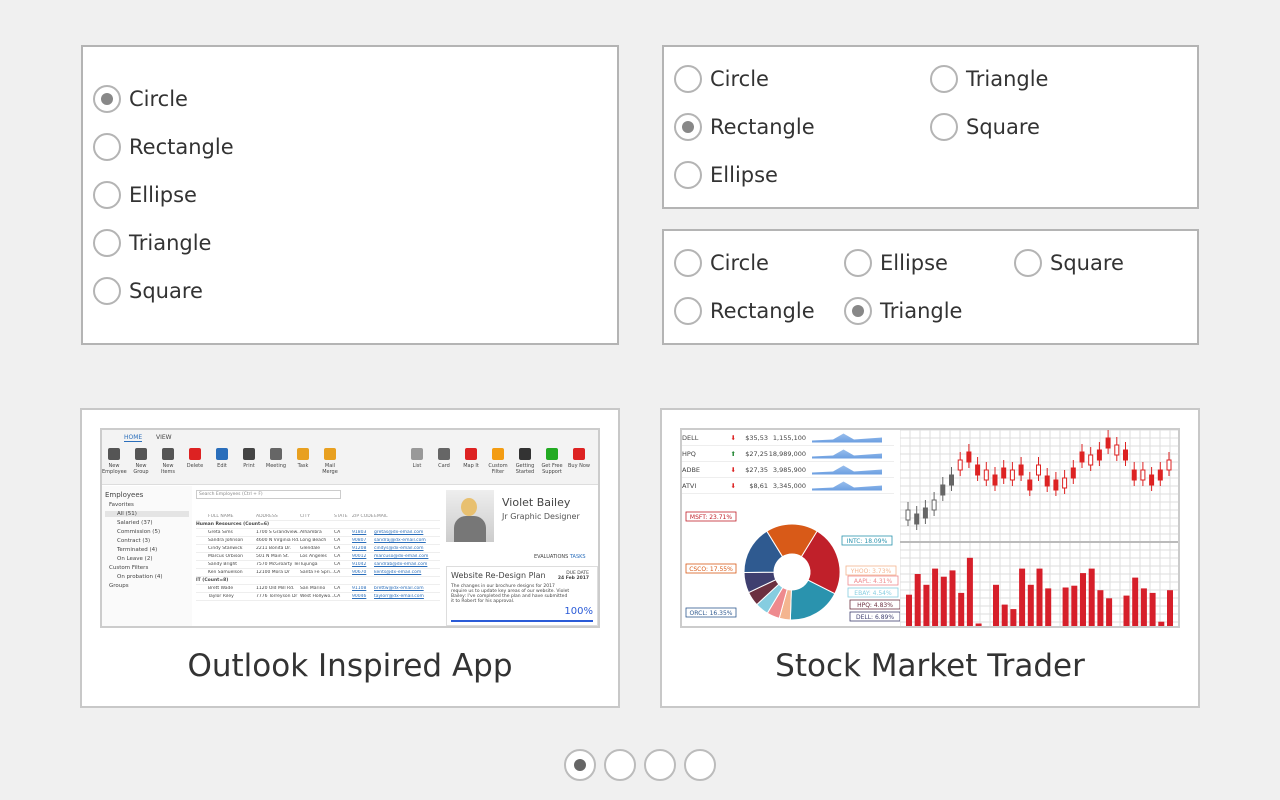  What do you see at coordinates (137, 550) in the screenshot?
I see `sidebar-item: Terminated (4)` at bounding box center [137, 550].